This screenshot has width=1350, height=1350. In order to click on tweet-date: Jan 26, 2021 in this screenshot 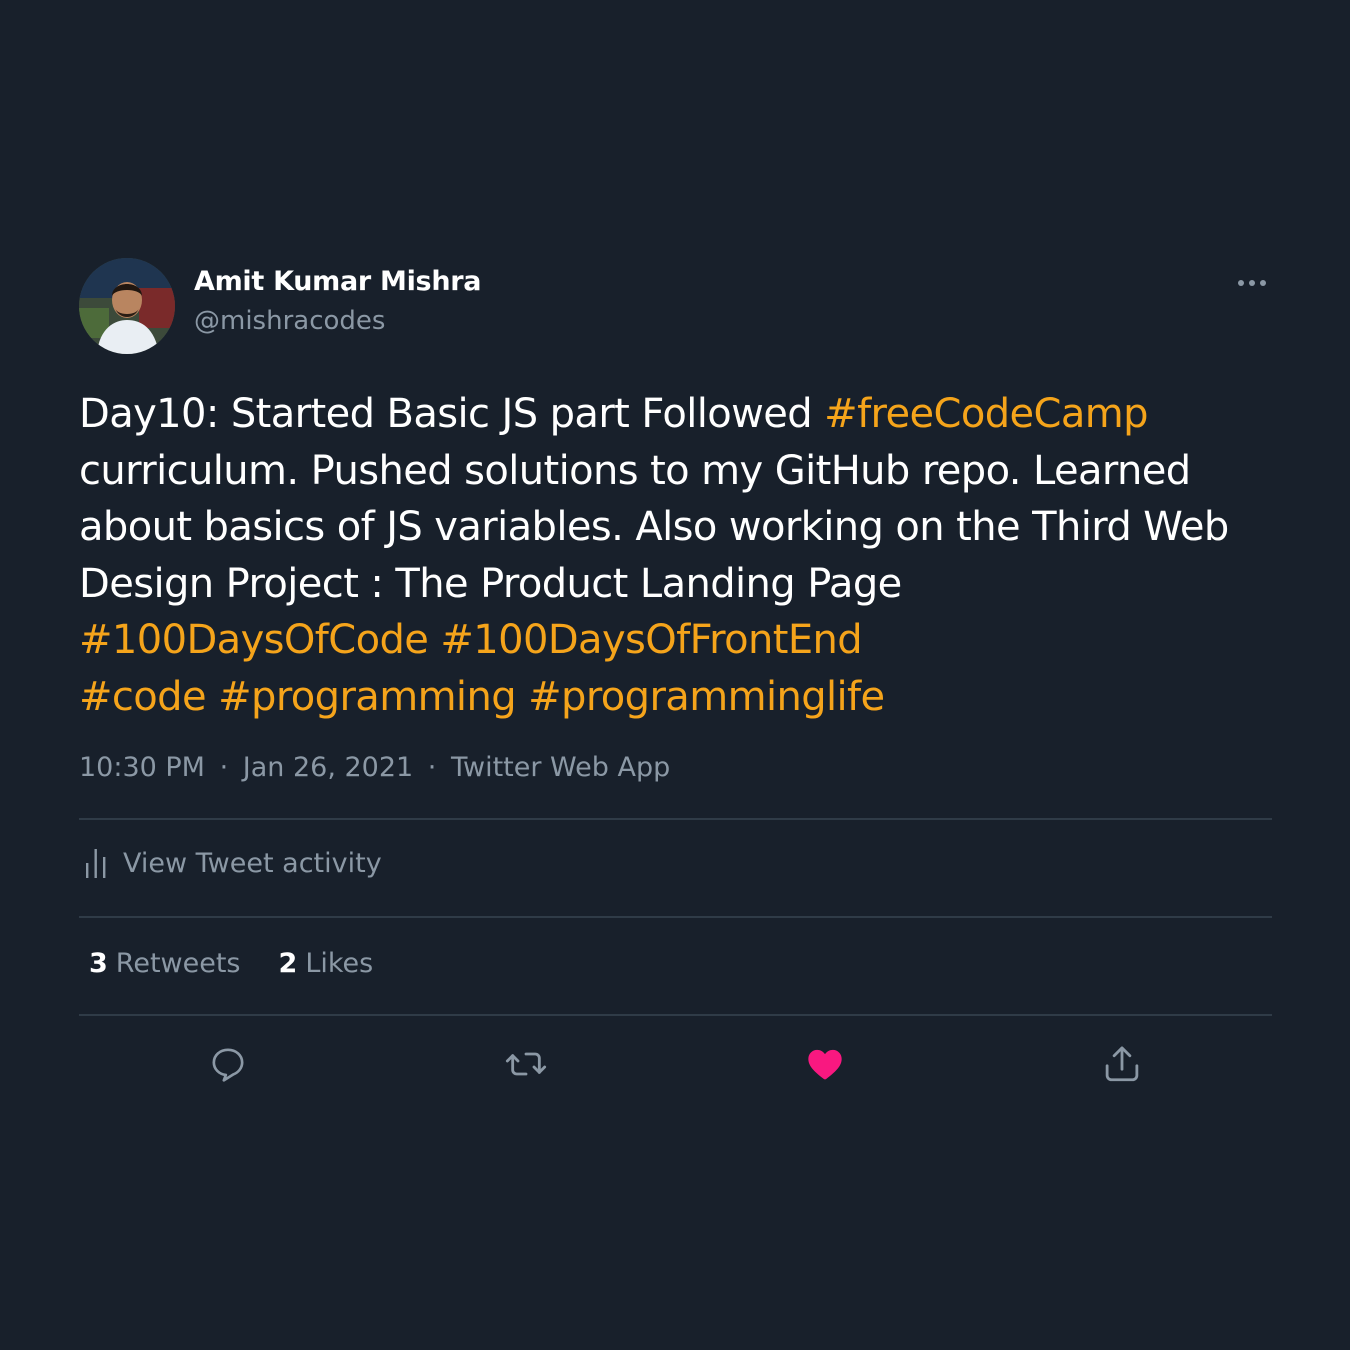, I will do `click(328, 767)`.